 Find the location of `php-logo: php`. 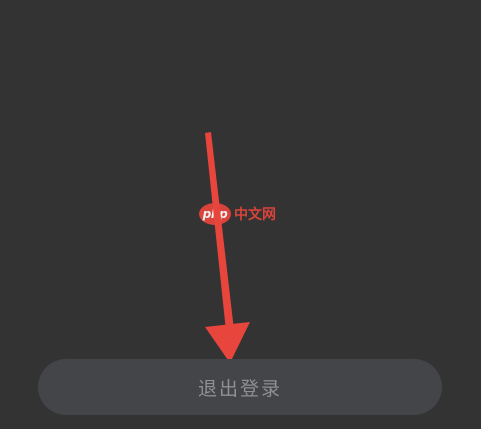

php-logo: php is located at coordinates (215, 214).